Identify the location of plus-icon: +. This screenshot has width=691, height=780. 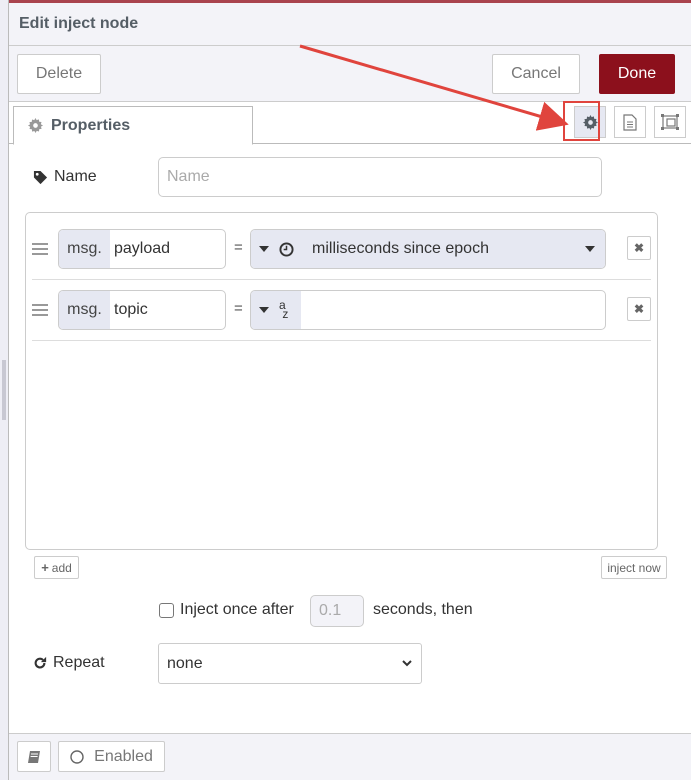
(45, 567).